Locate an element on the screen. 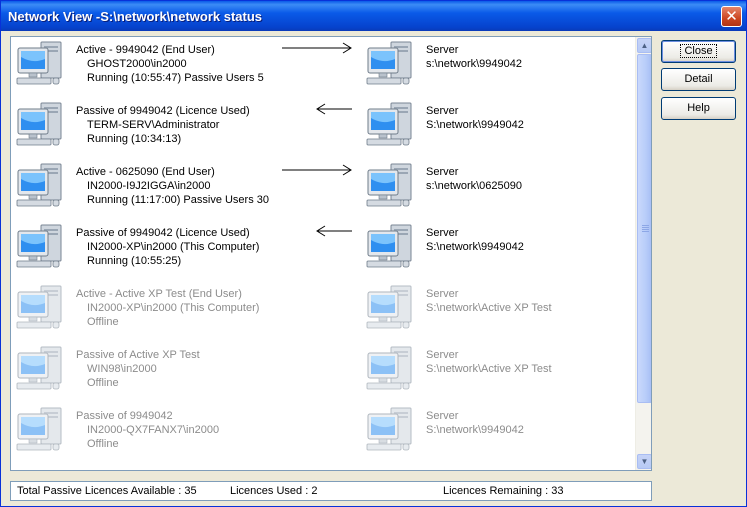 The height and width of the screenshot is (507, 747). scroll-up-button: ▲ is located at coordinates (644, 45).